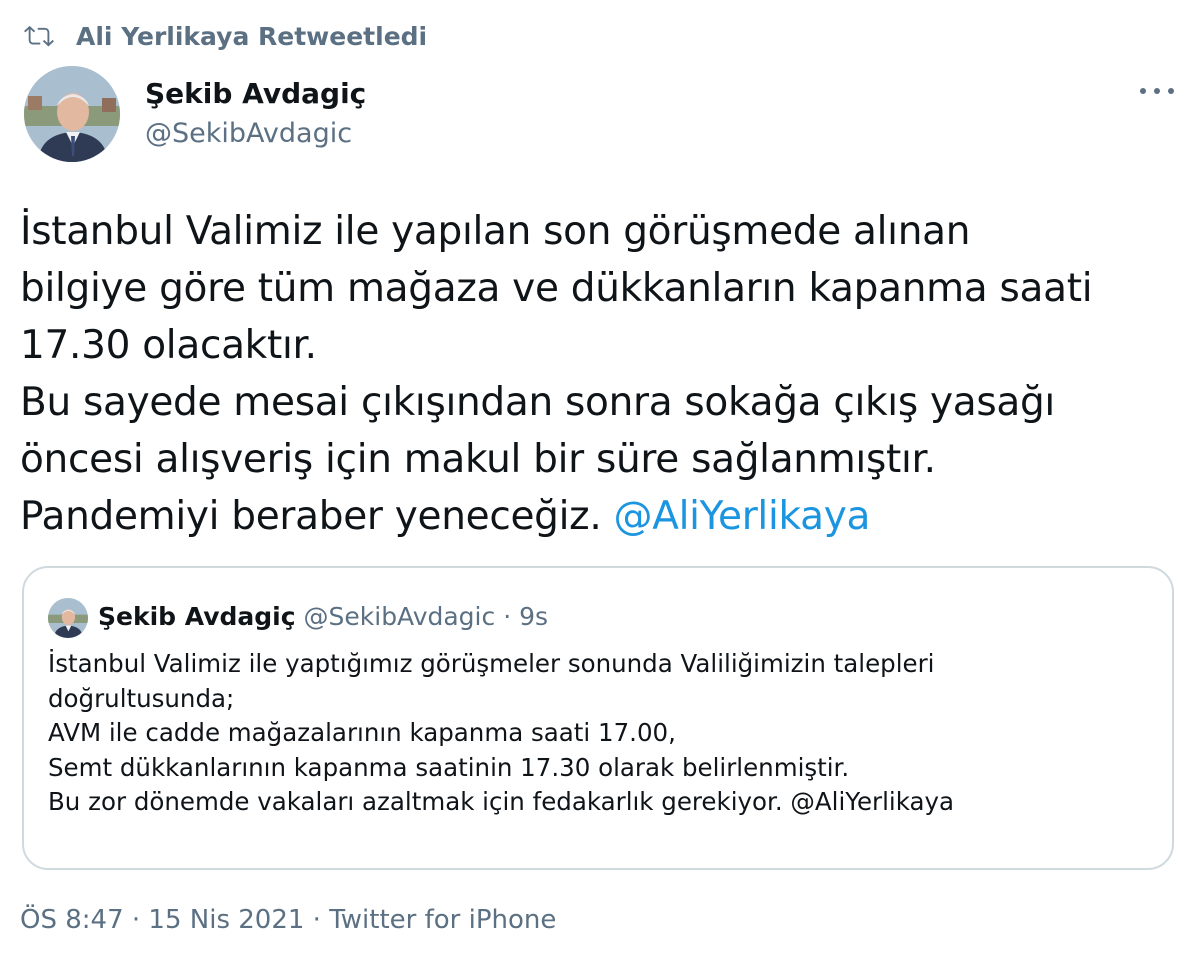 The image size is (1200, 970). I want to click on tweet-date: 15 Nis 2021, so click(226, 920).